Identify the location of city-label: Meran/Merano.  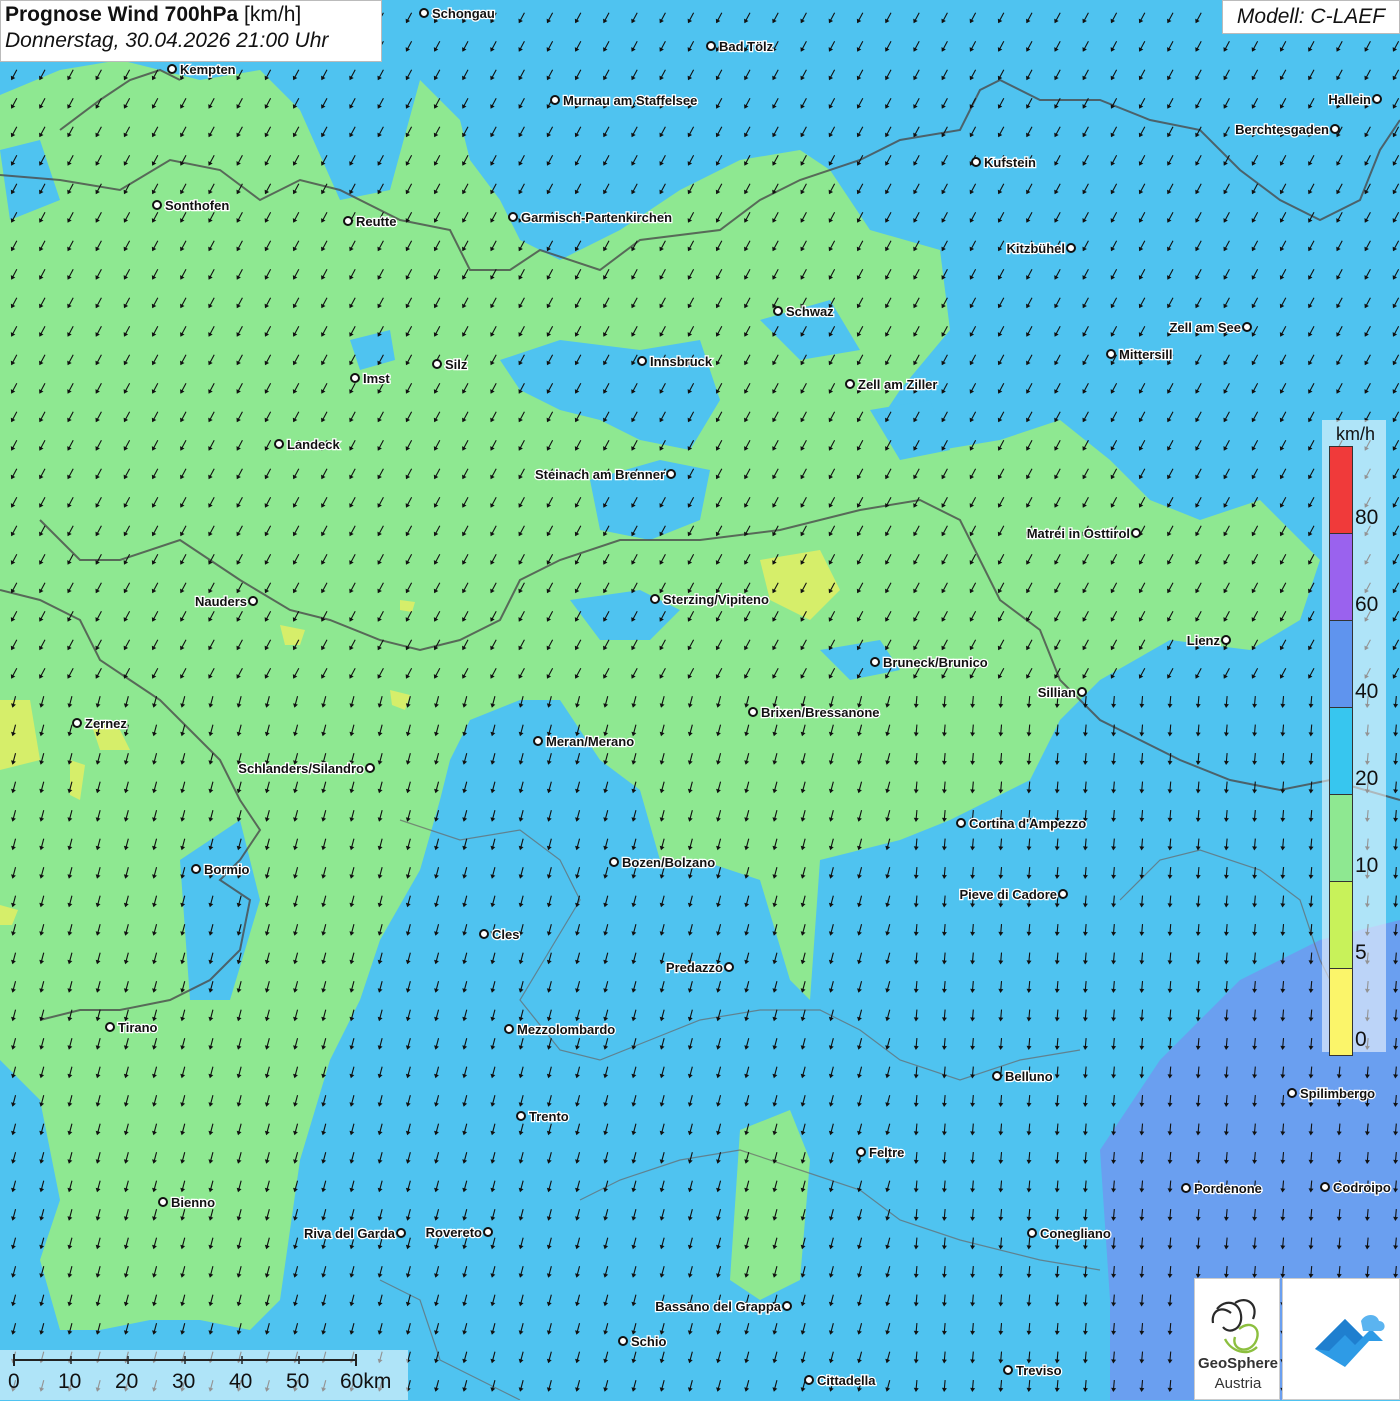
(590, 741).